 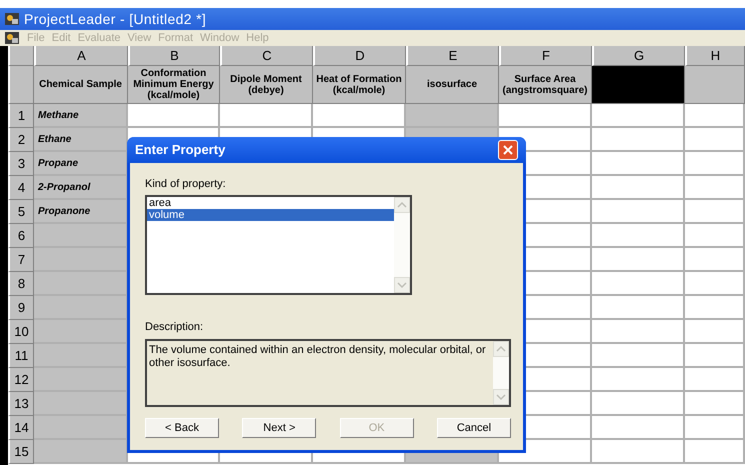 What do you see at coordinates (473, 428) in the screenshot?
I see `dialog-button: Cancel` at bounding box center [473, 428].